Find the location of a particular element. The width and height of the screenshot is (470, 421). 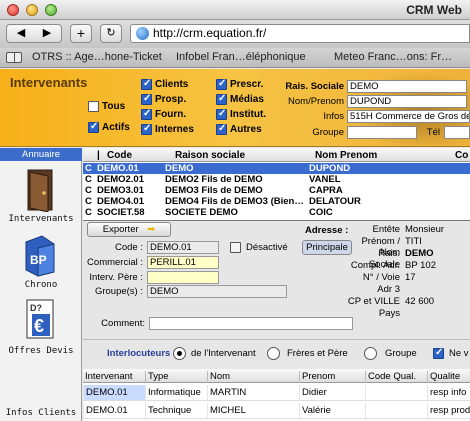

radio-freres-pere is located at coordinates (273, 353).